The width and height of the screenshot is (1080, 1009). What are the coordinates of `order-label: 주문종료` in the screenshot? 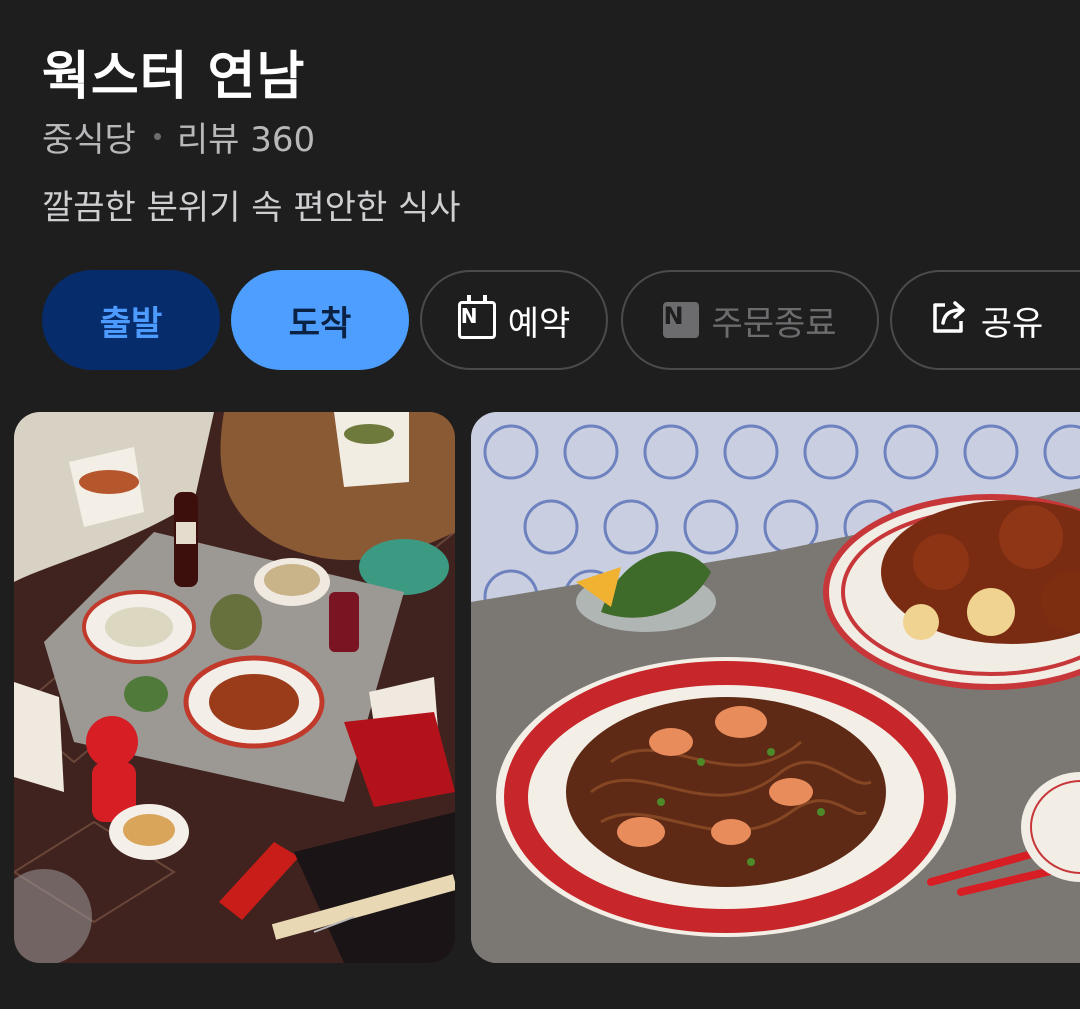 It's located at (774, 323).